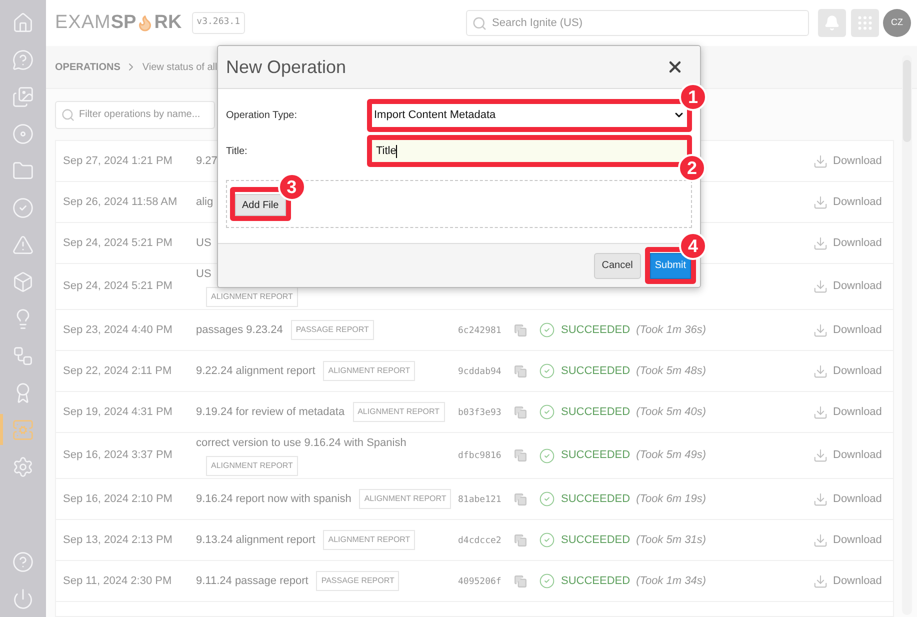 The image size is (917, 617). I want to click on duration-text: (Took 1m 34s), so click(671, 581).